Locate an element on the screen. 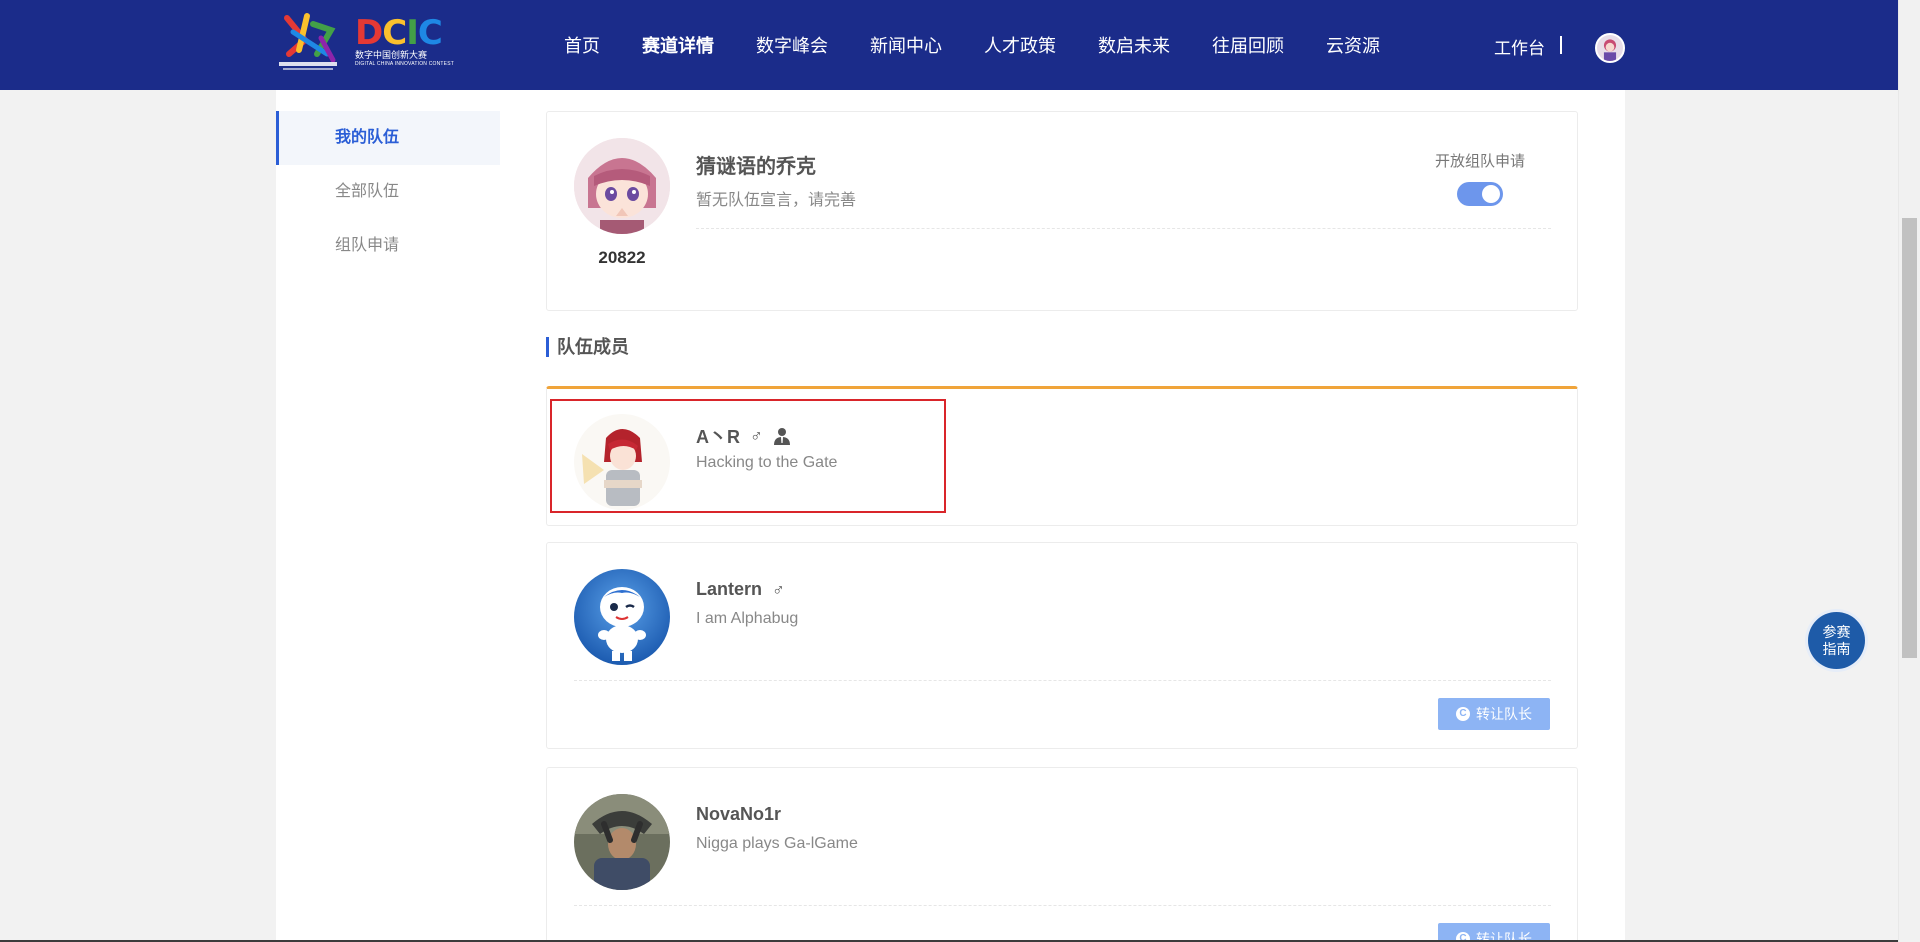 The width and height of the screenshot is (1920, 942). team-name: 猜谜语的乔克 is located at coordinates (756, 167).